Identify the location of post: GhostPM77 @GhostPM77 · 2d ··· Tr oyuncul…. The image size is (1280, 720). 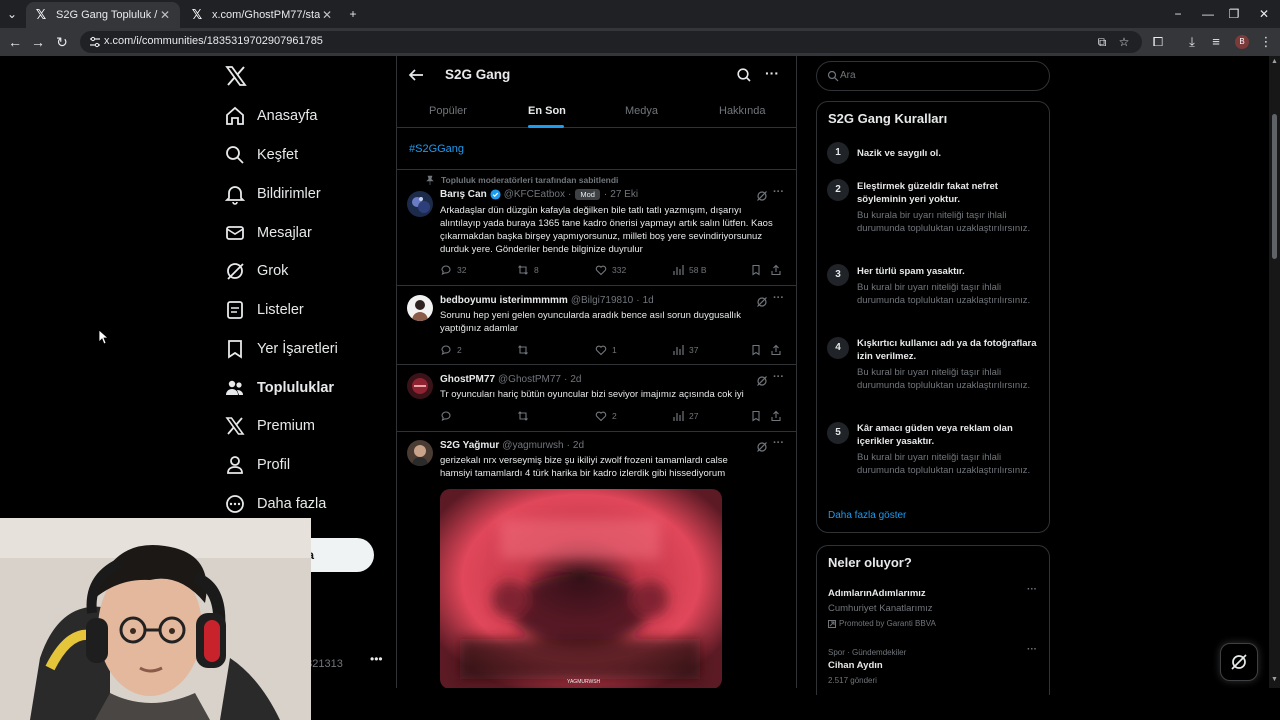
(596, 398).